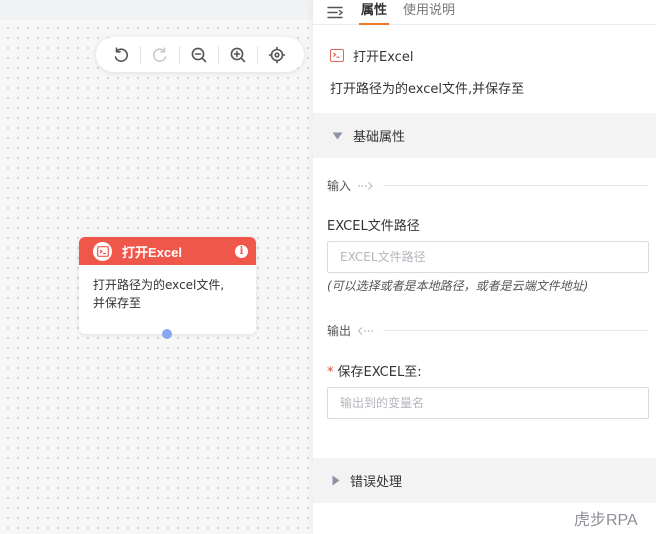 This screenshot has width=656, height=534. I want to click on dots-arrow-left-icon, so click(365, 330).